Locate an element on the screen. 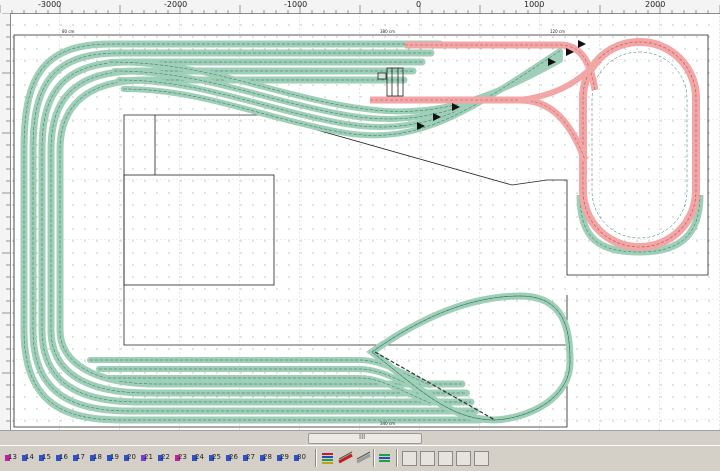  layer-button-24: 24 is located at coordinates (199, 458).